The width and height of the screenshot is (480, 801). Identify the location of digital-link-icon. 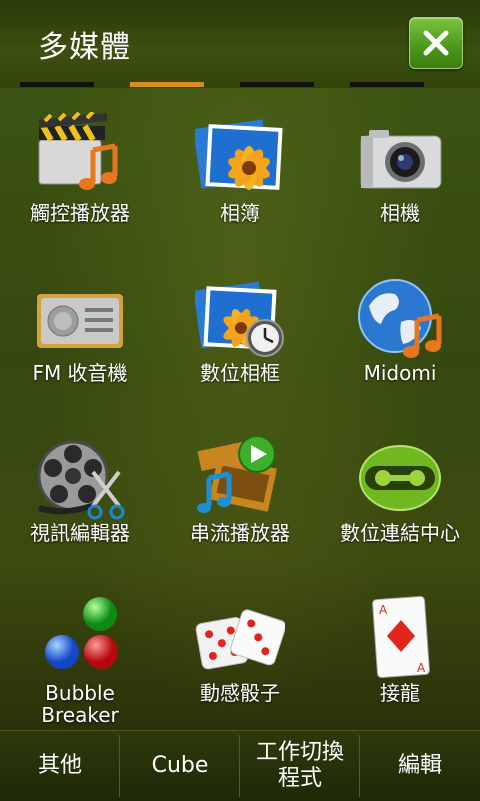
(400, 478).